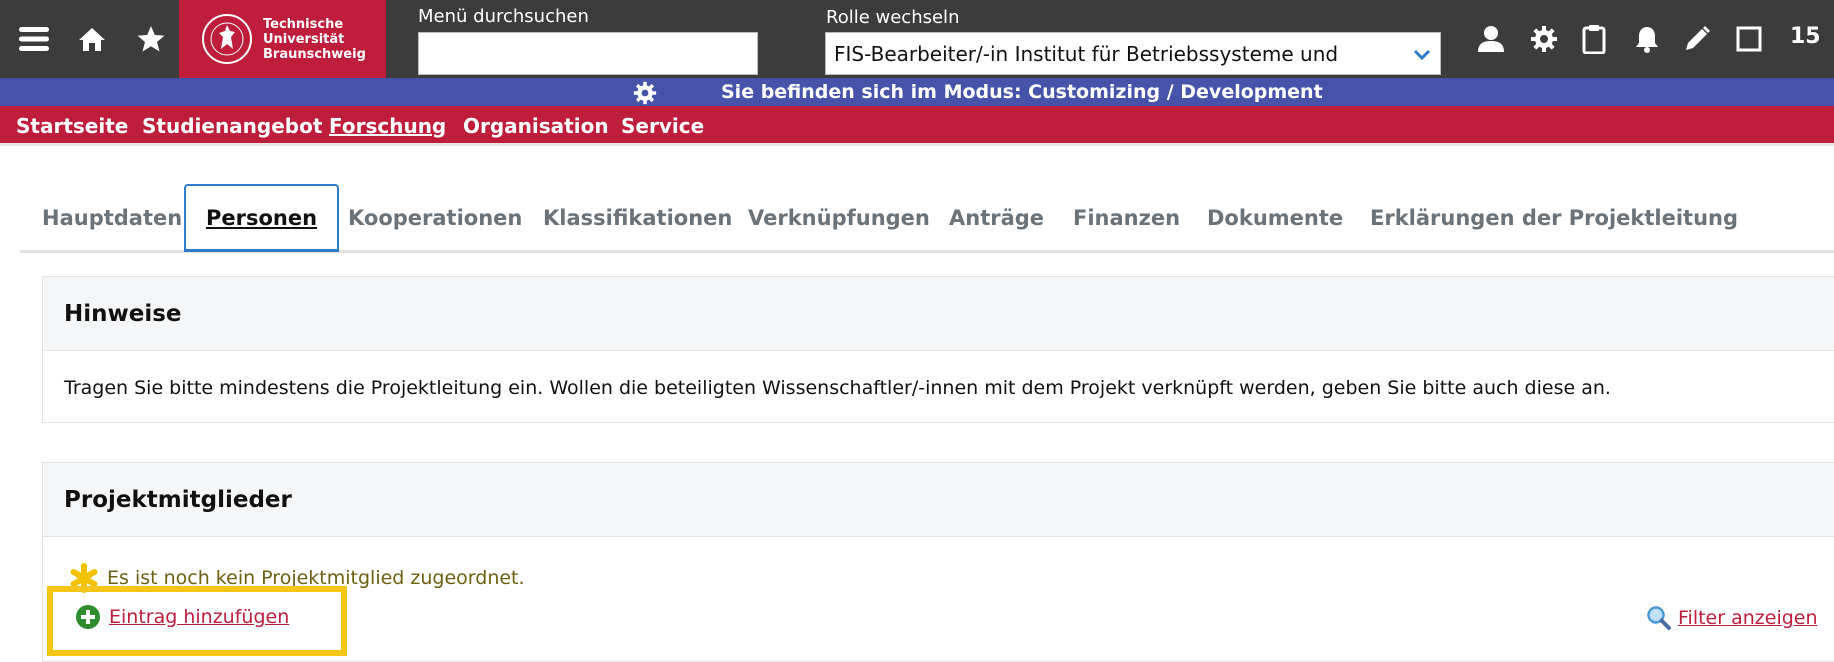  What do you see at coordinates (1554, 218) in the screenshot?
I see `tab-erklaerungen: Erklärungen der Projektleitung` at bounding box center [1554, 218].